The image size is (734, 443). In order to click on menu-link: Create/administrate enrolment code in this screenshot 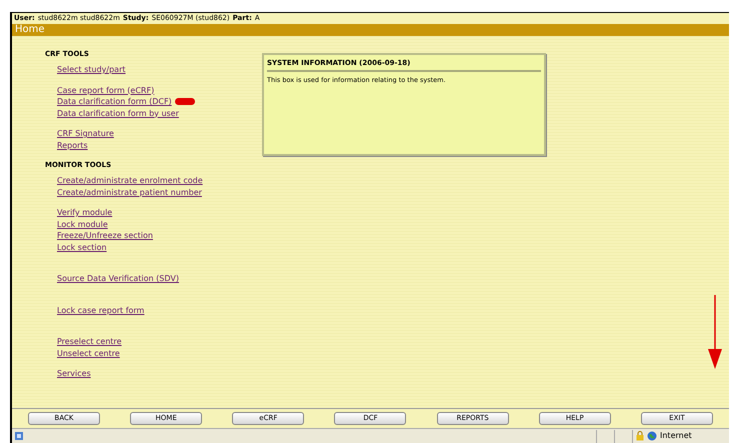, I will do `click(130, 180)`.